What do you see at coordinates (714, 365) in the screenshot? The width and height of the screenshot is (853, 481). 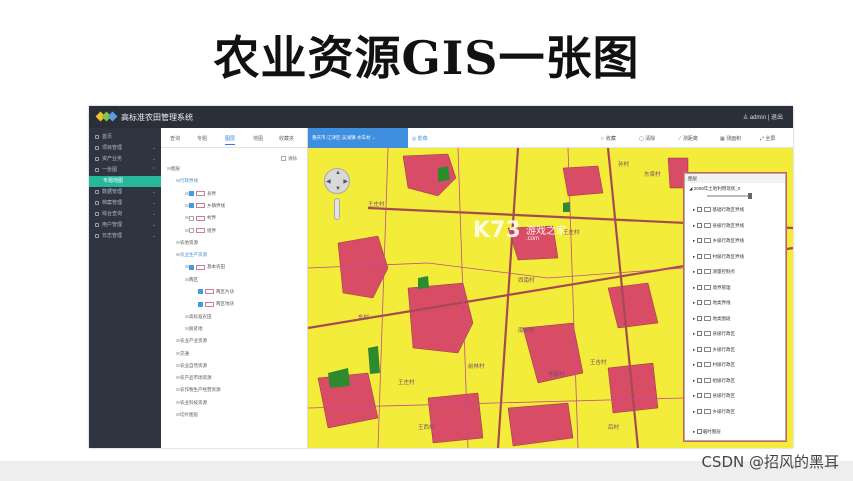 I see `legend-item: ▸ 村级行政区` at bounding box center [714, 365].